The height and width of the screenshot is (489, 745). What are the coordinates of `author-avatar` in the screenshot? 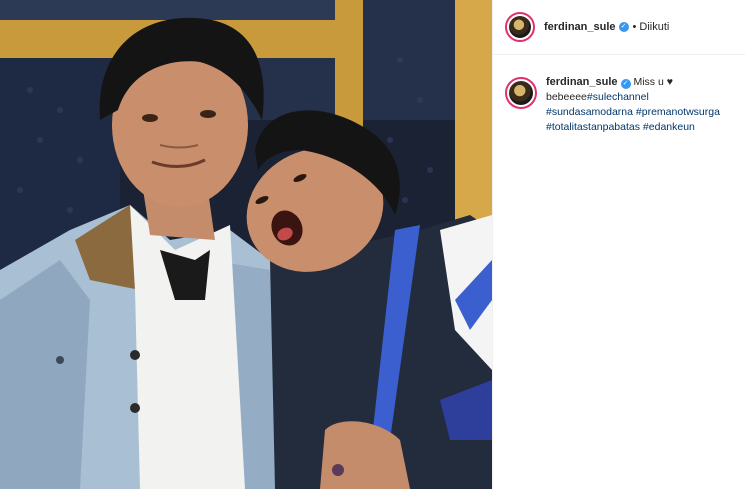 It's located at (520, 27).